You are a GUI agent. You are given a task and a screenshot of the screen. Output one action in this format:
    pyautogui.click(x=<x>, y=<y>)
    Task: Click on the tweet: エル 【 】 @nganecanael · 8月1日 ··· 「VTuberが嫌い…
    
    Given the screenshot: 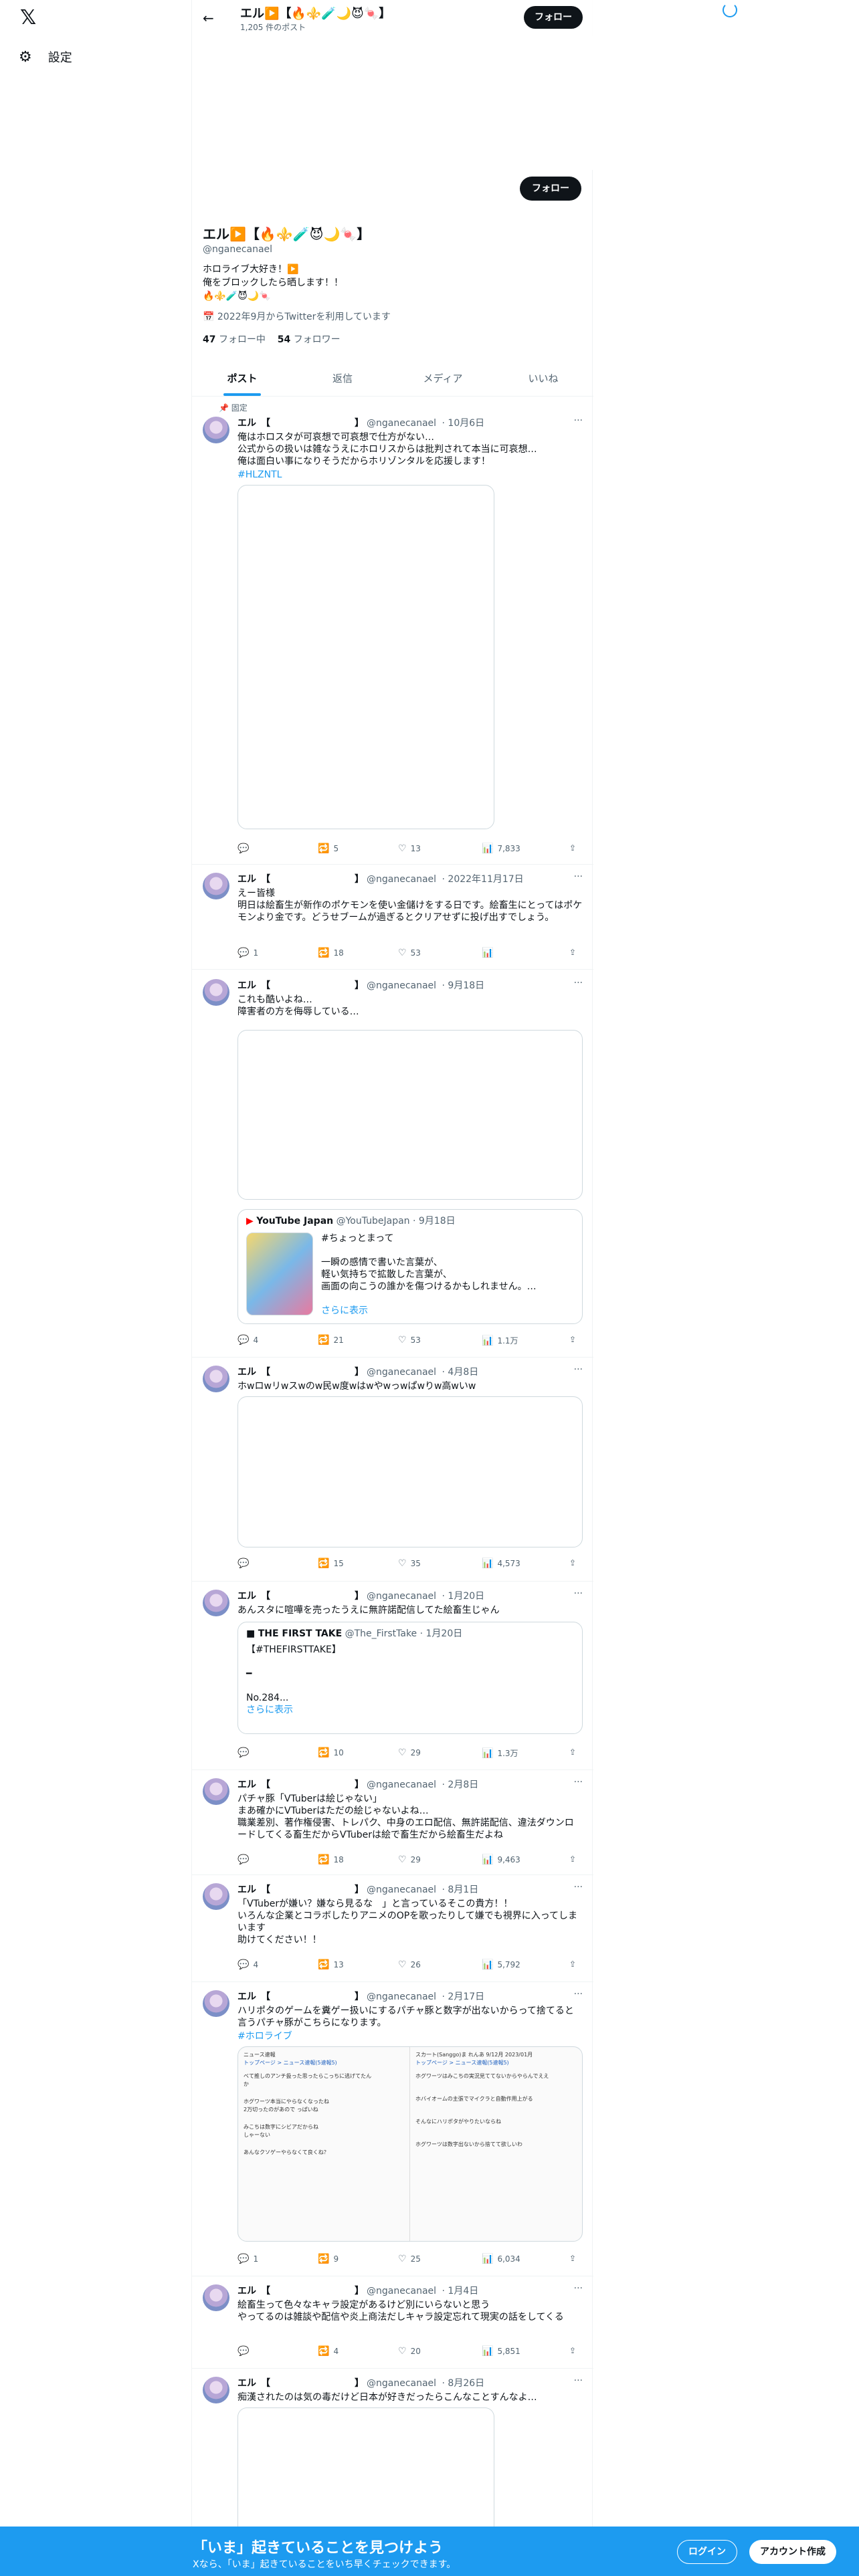 What is the action you would take?
    pyautogui.click(x=393, y=1928)
    